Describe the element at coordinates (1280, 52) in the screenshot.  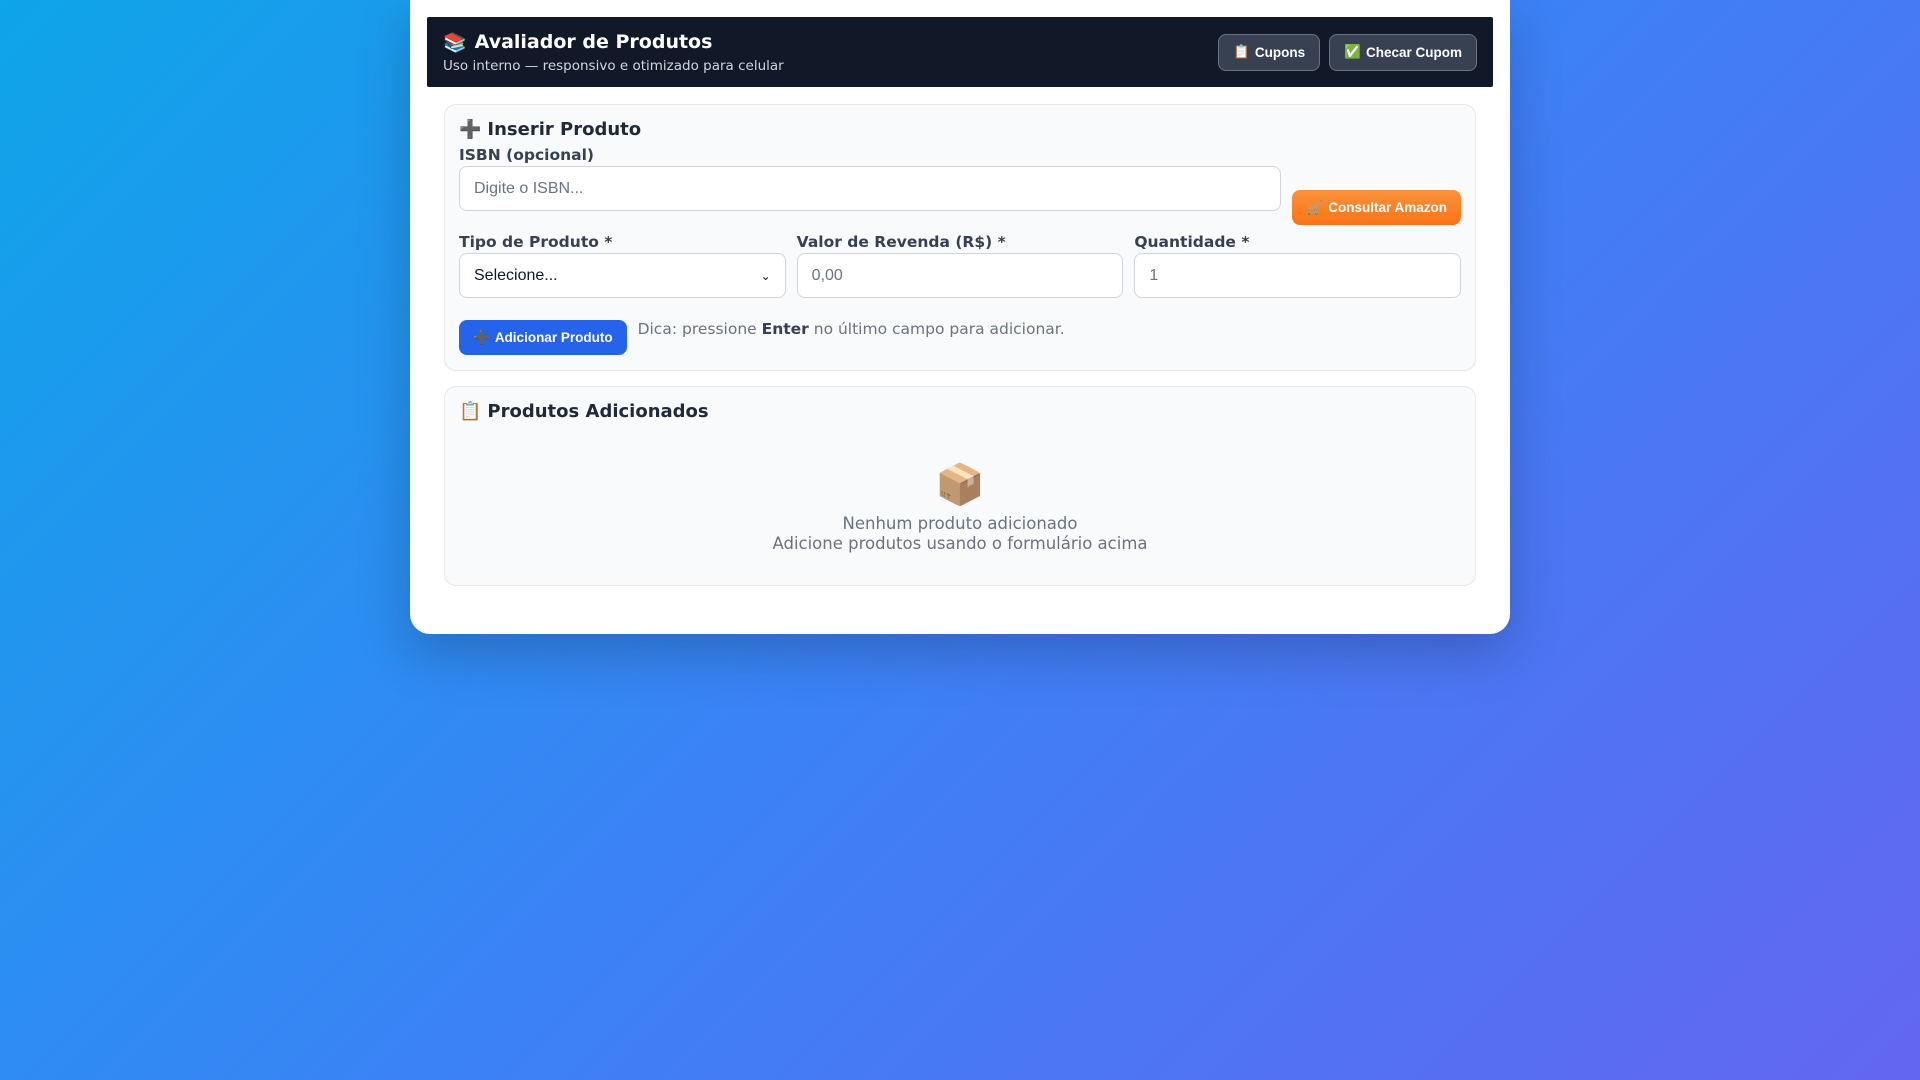
I see `coupons-button-label: Cupons` at that location.